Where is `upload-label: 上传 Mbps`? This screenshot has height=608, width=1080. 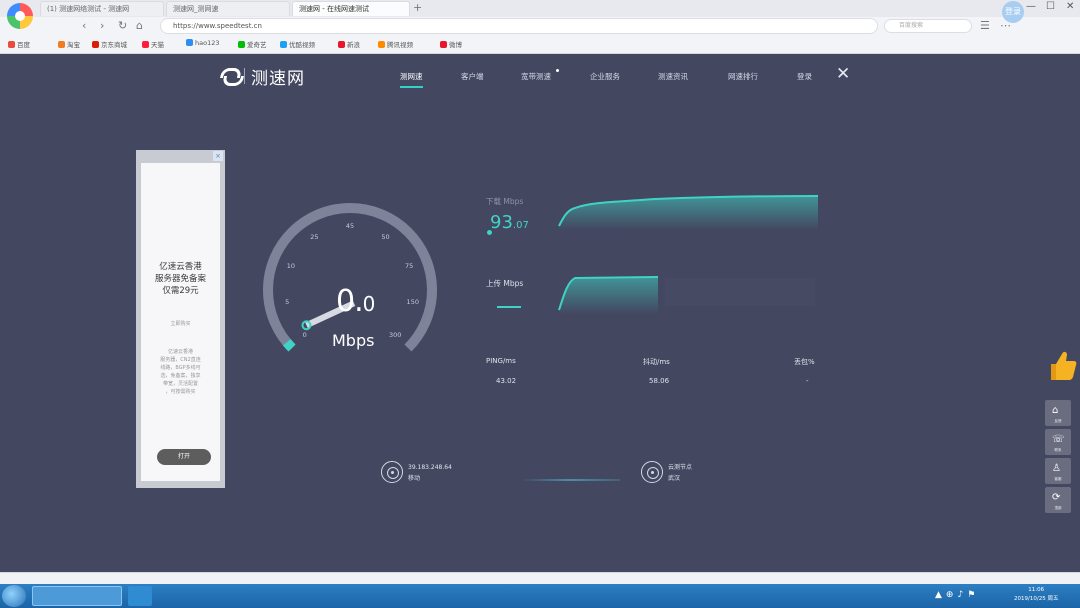 upload-label: 上传 Mbps is located at coordinates (505, 283).